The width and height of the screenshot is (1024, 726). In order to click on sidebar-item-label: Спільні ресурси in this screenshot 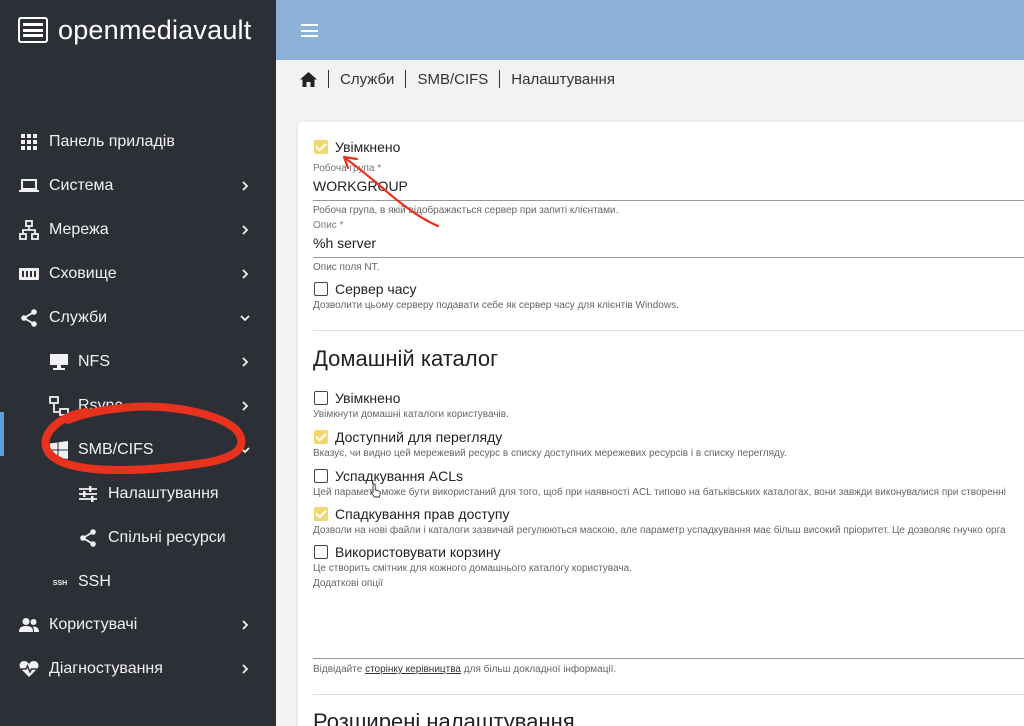, I will do `click(167, 537)`.